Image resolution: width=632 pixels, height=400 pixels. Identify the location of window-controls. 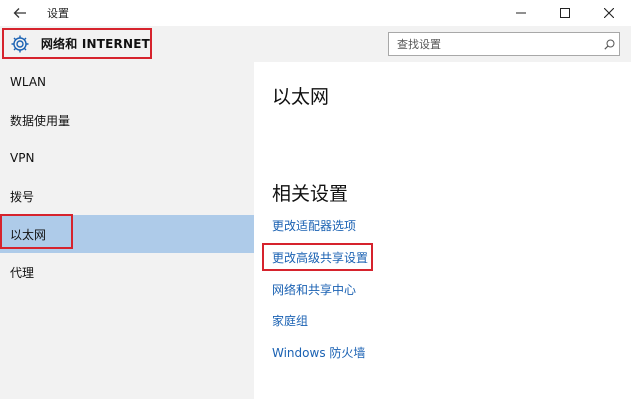
(565, 13).